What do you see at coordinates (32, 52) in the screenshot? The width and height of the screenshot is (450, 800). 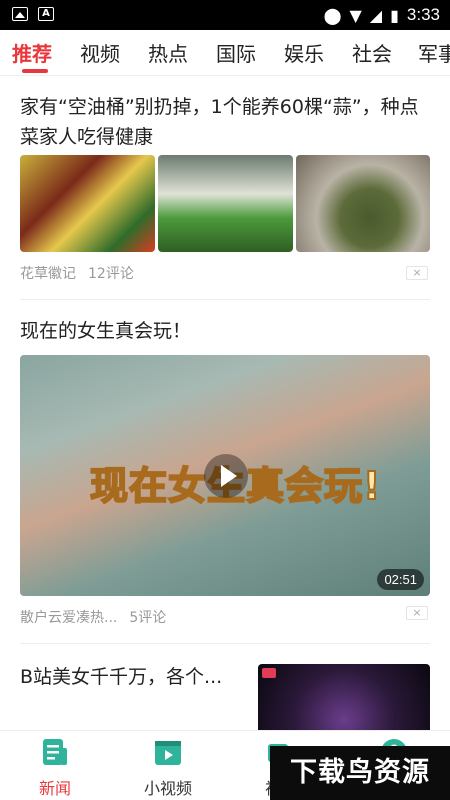 I see `tab-recommend: 推荐` at bounding box center [32, 52].